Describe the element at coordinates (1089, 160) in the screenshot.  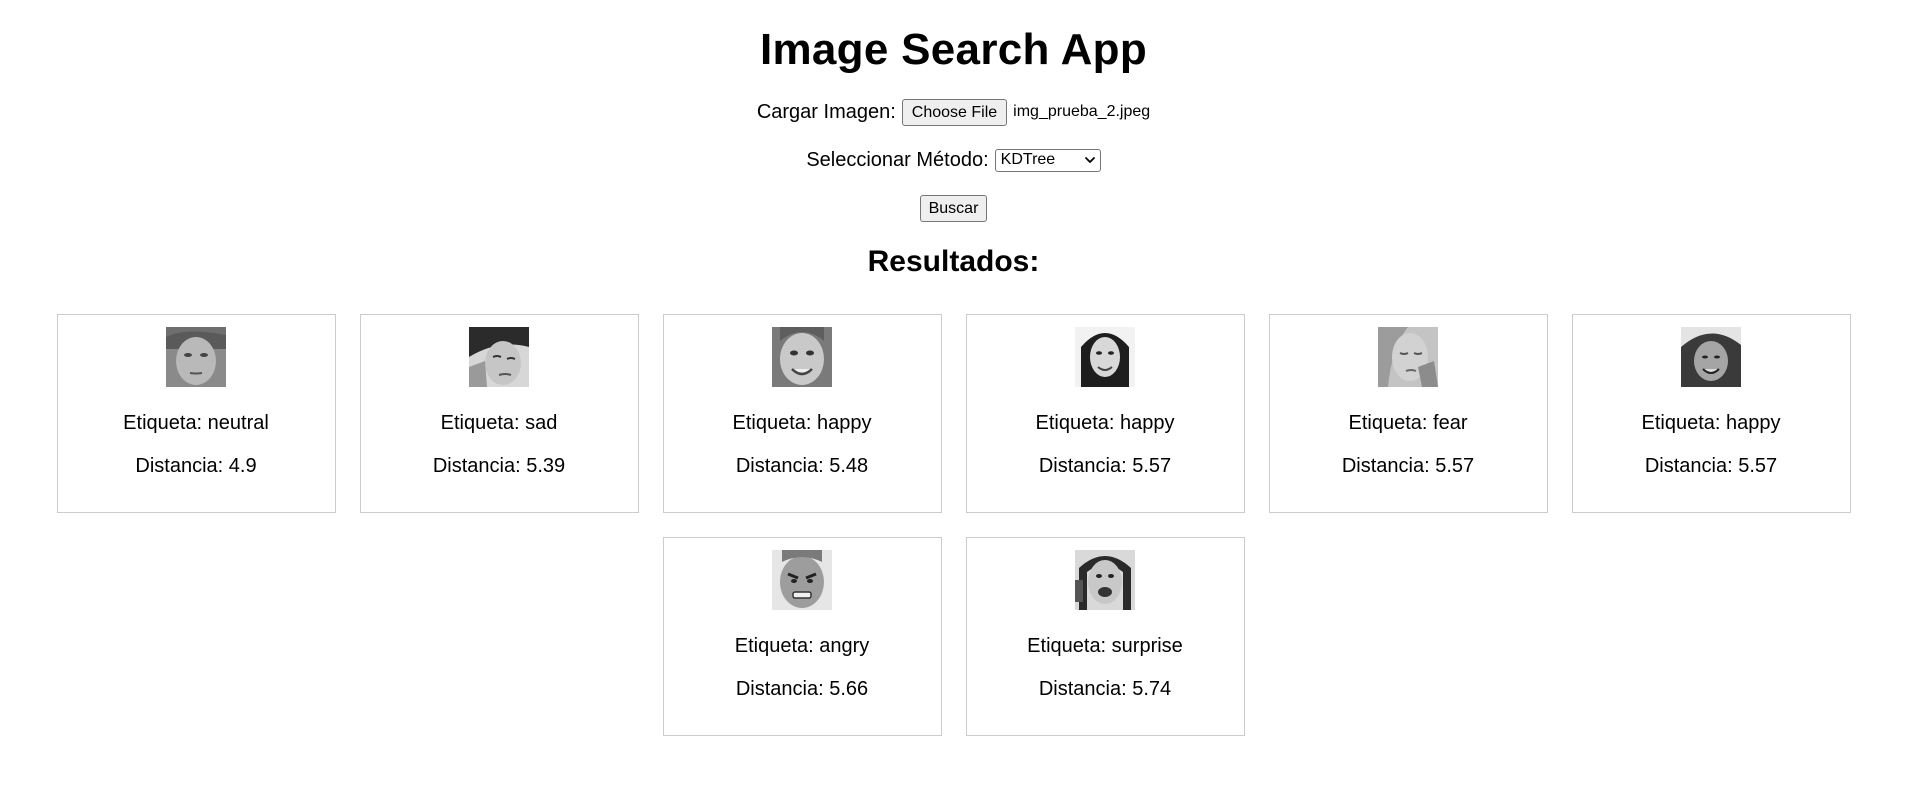
I see `chevron-down-icon` at that location.